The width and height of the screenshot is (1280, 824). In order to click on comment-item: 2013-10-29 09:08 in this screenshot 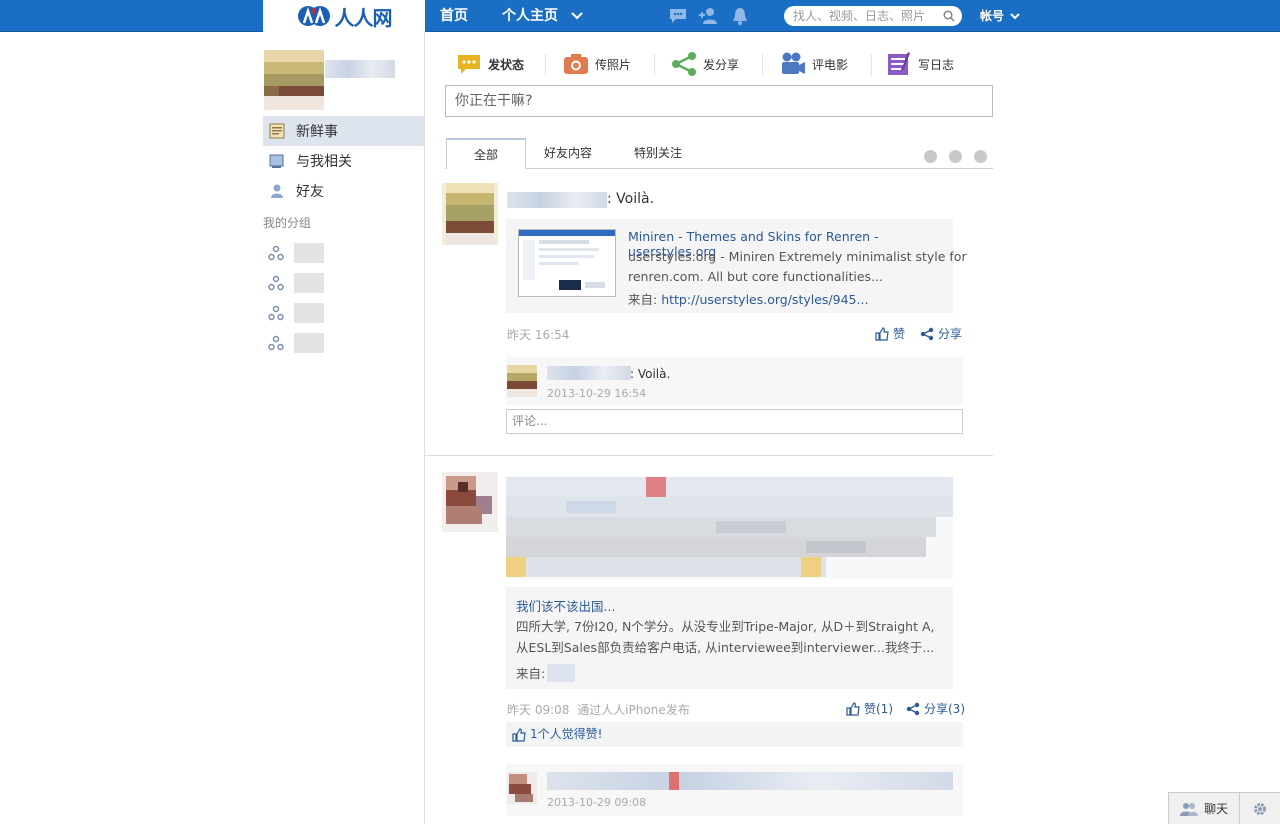, I will do `click(734, 790)`.